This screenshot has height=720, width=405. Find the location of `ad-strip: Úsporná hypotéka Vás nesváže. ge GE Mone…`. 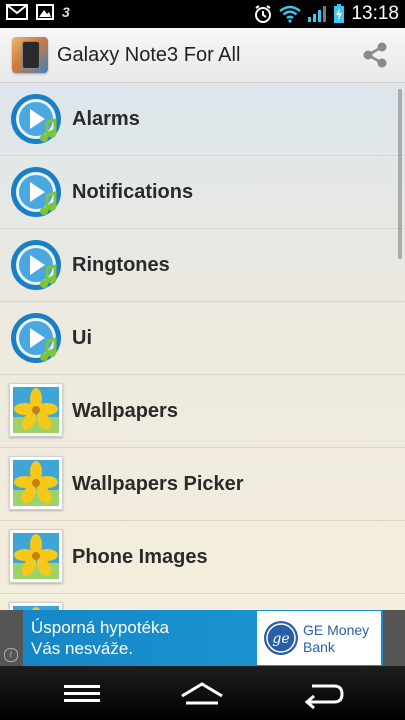

ad-strip: Úsporná hypotéka Vás nesváže. ge GE Mone… is located at coordinates (202, 638).